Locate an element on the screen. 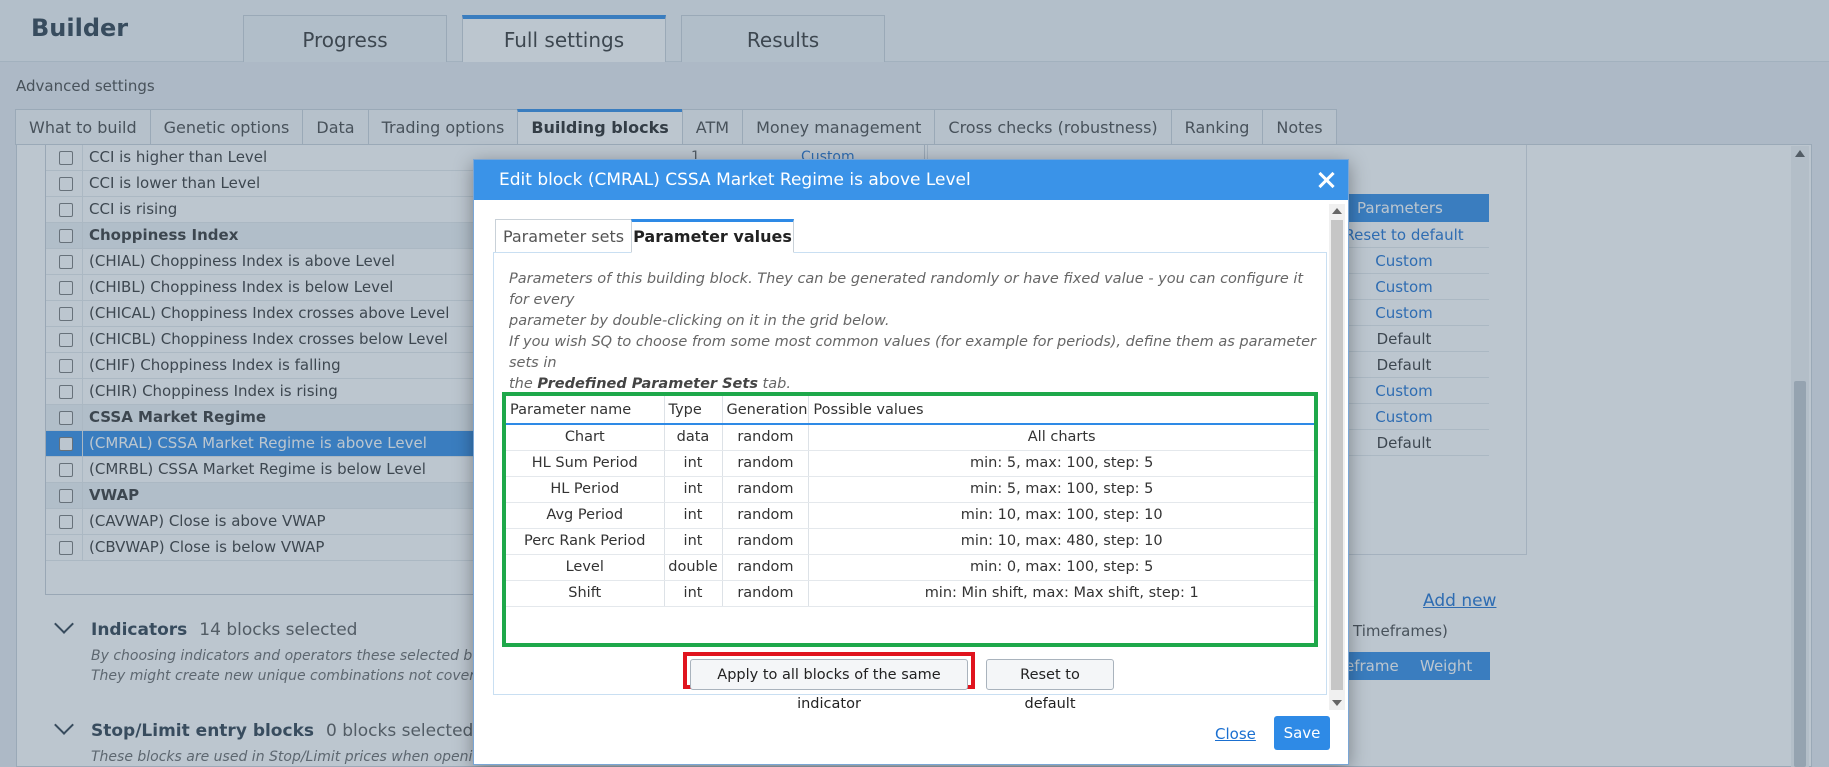 Image resolution: width=1829 pixels, height=767 pixels. col-parameter-name: Parameter name is located at coordinates (585, 410).